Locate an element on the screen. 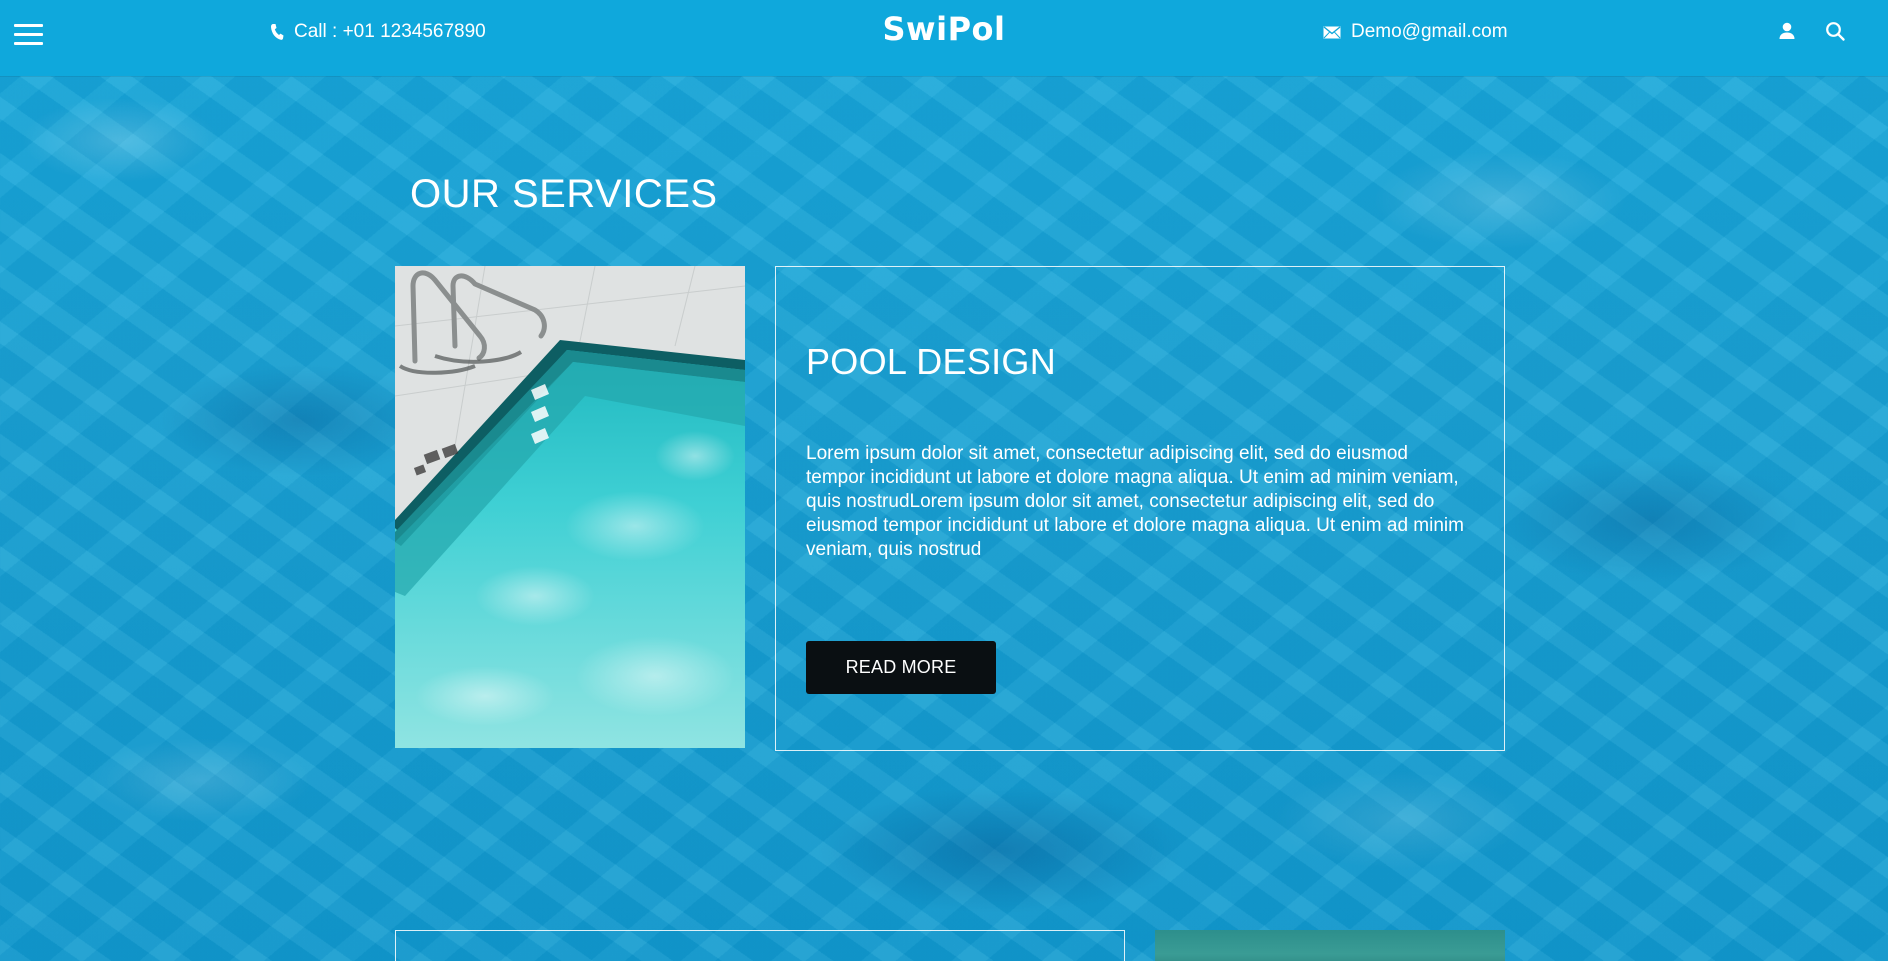 The width and height of the screenshot is (1888, 961). section-title: OUR SERVICES is located at coordinates (564, 194).